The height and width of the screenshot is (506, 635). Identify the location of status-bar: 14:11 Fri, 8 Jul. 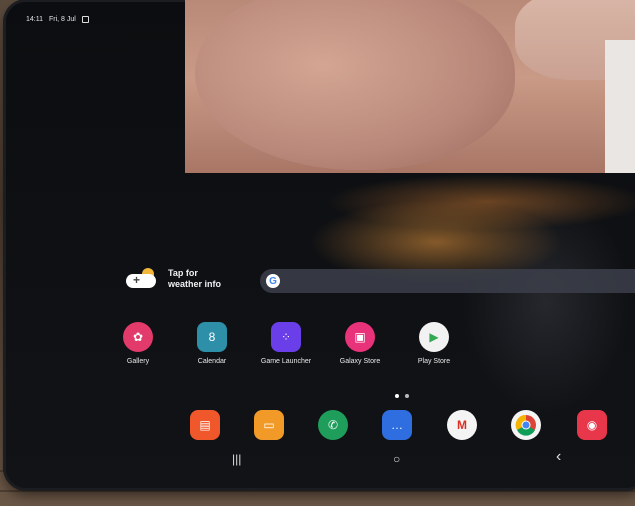
(57, 19).